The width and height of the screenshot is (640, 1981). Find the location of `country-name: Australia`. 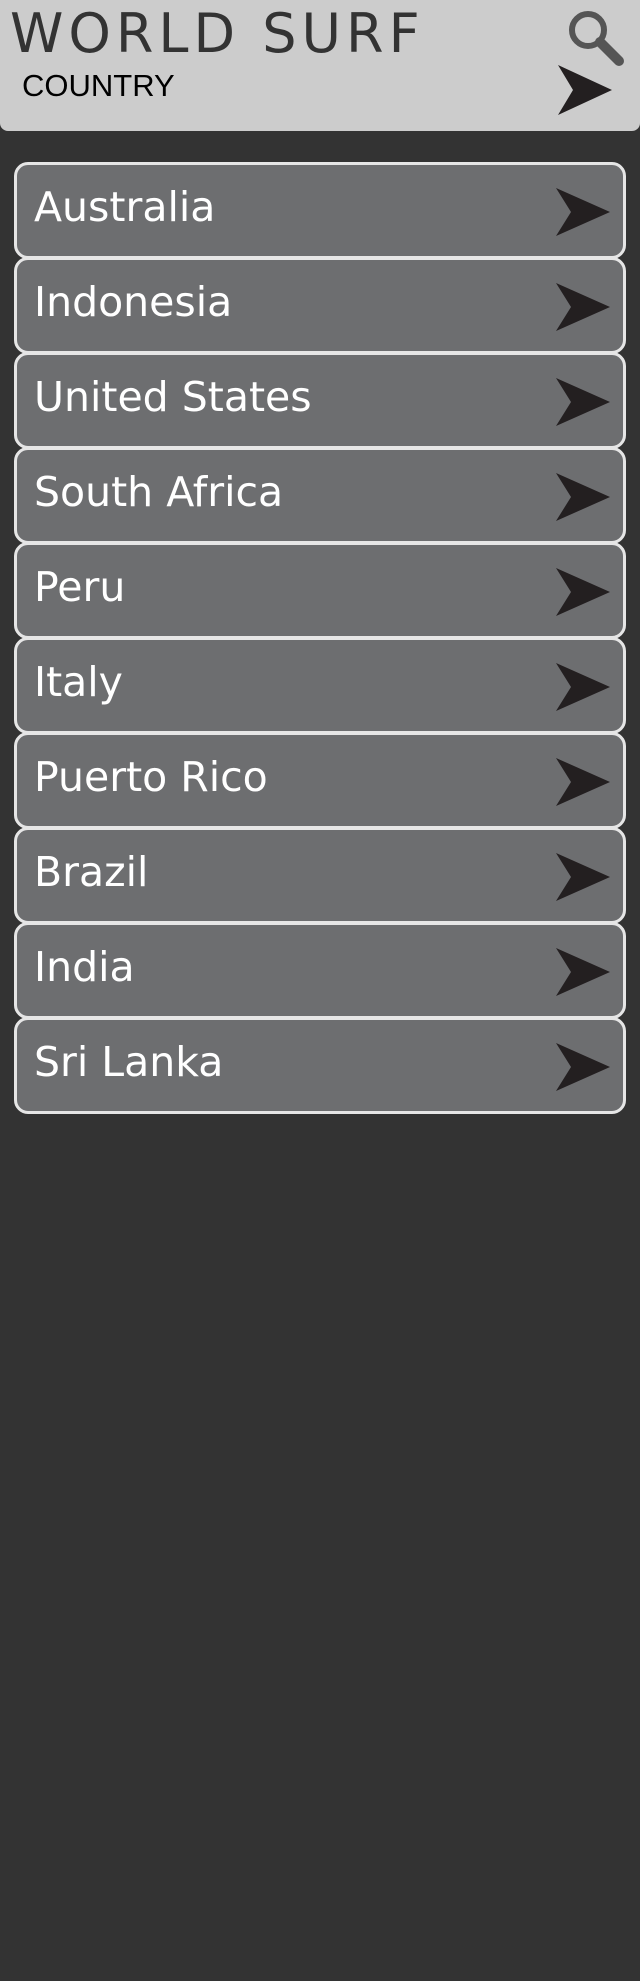

country-name: Australia is located at coordinates (125, 207).